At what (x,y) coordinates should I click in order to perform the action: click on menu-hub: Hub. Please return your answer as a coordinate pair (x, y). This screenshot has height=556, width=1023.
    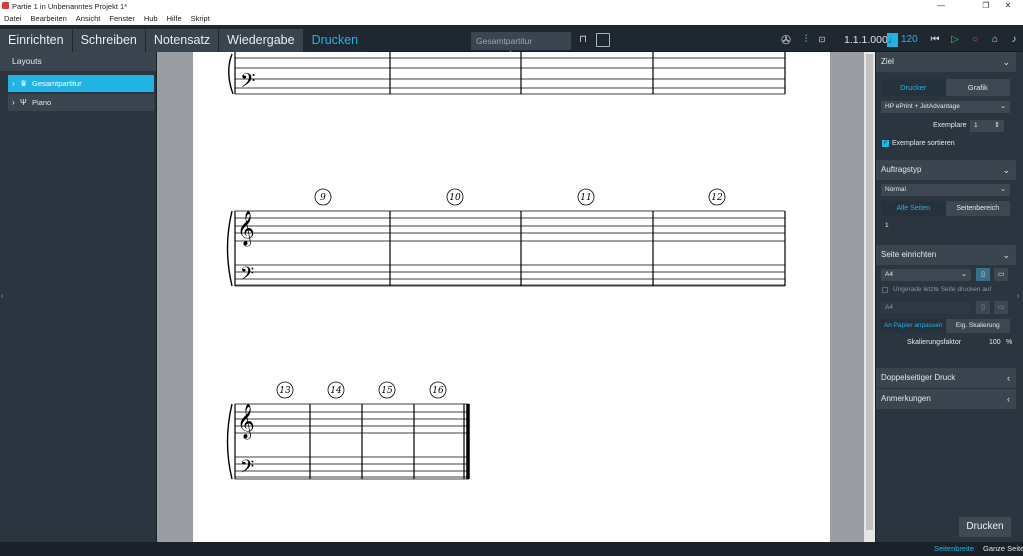
    Looking at the image, I should click on (151, 18).